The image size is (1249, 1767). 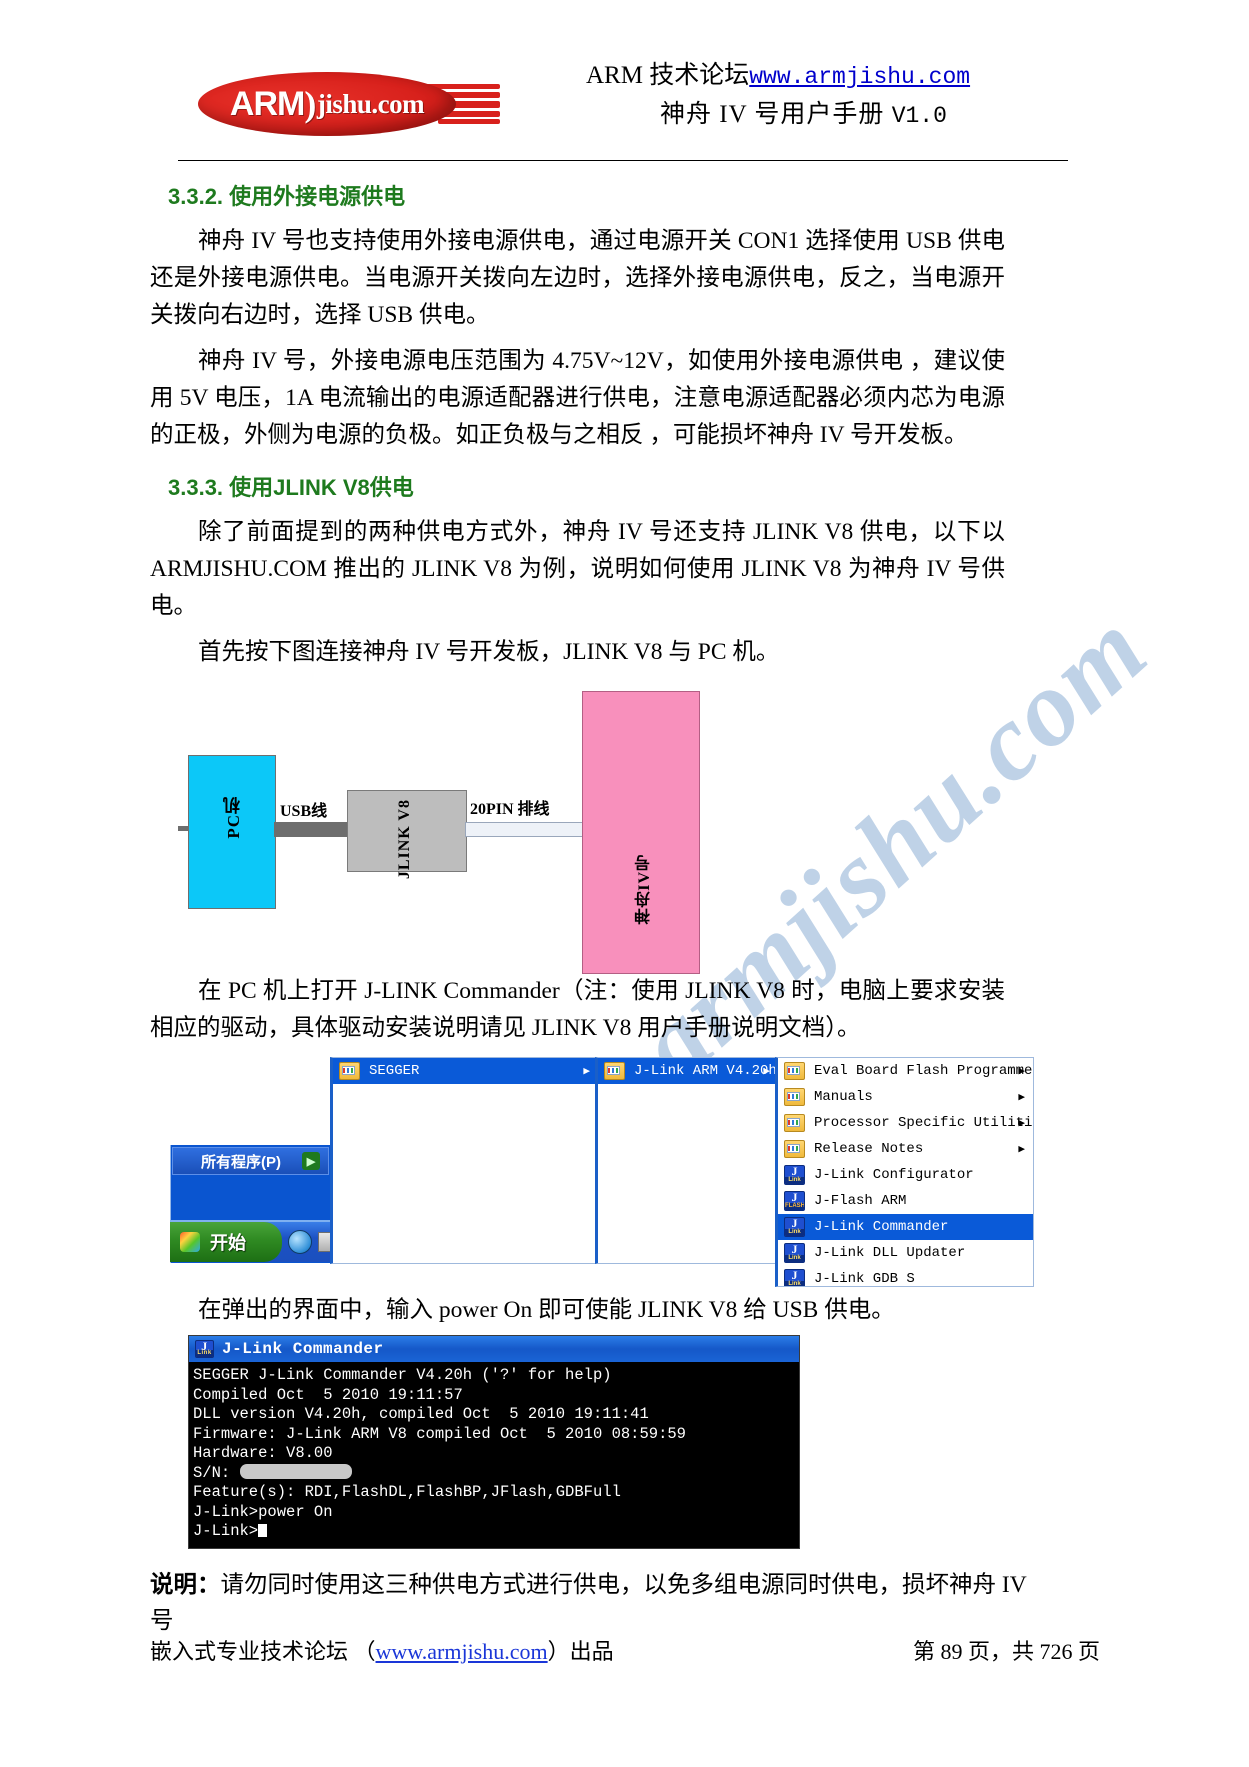 What do you see at coordinates (705, 1071) in the screenshot?
I see `menu-item-jlink-arm-label: J-Link ARM V4.20h` at bounding box center [705, 1071].